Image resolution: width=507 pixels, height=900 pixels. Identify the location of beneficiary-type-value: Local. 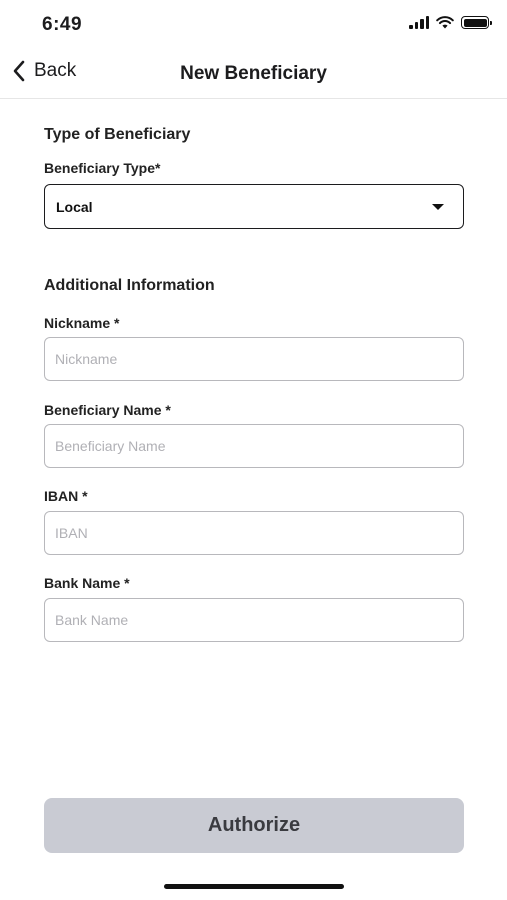
(74, 207).